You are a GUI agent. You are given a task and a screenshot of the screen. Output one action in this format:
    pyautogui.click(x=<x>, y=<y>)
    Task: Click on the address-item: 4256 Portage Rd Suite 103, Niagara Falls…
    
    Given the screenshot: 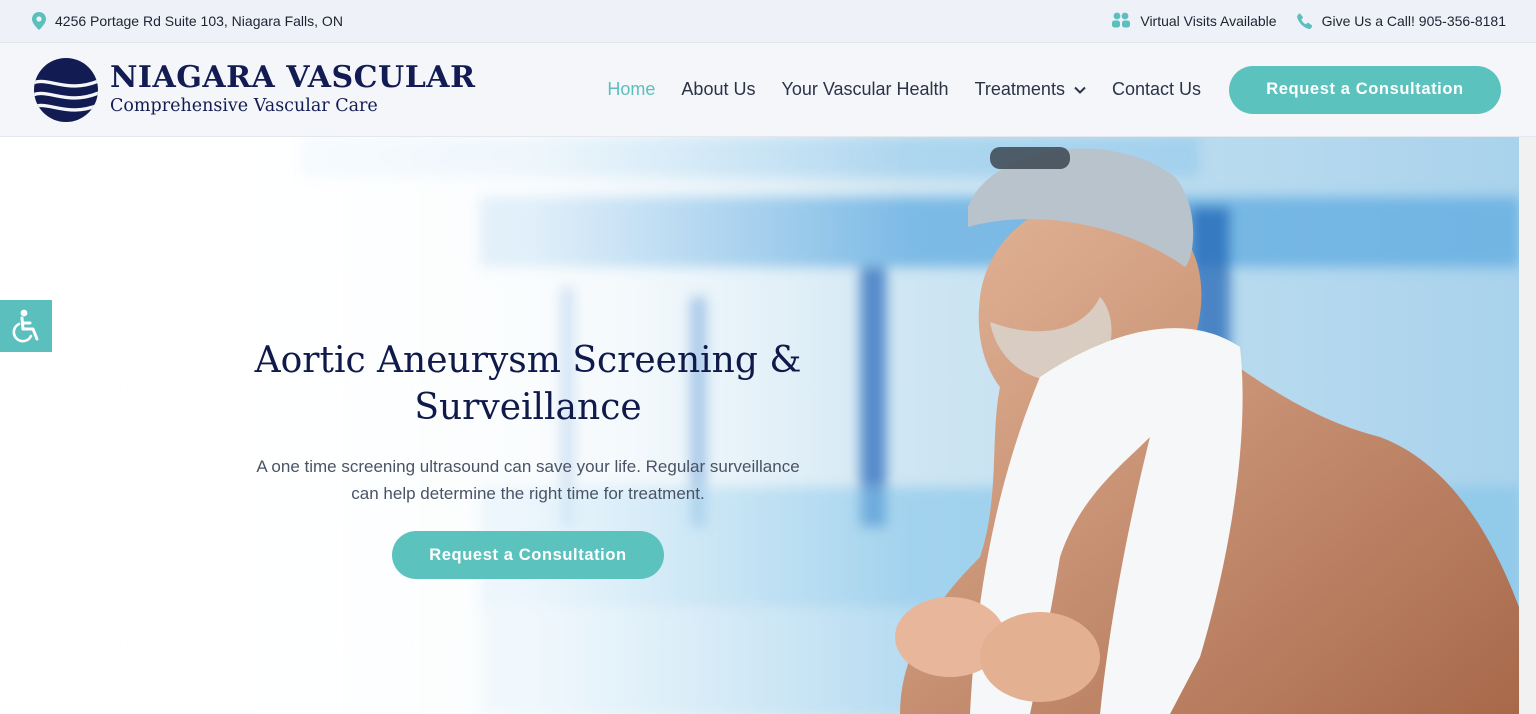 What is the action you would take?
    pyautogui.click(x=187, y=21)
    